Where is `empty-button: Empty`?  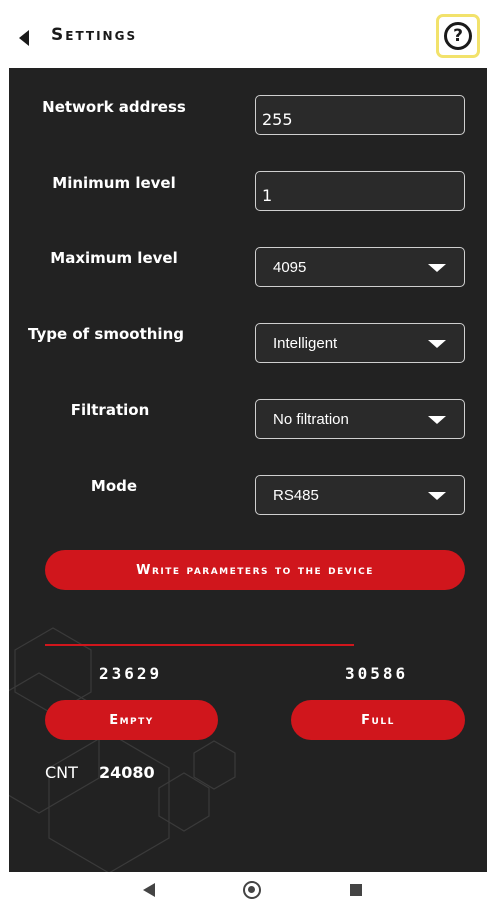 empty-button: Empty is located at coordinates (131, 720).